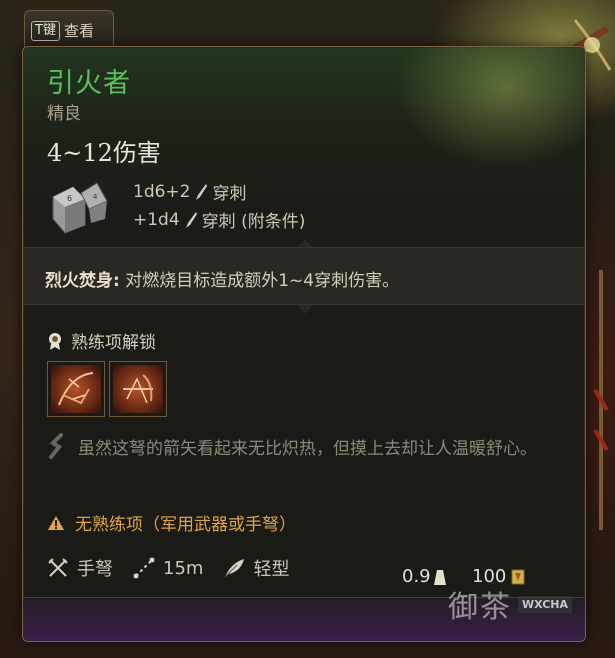  What do you see at coordinates (185, 525) in the screenshot?
I see `warning-text: 无熟练项（军用武器或手弩）` at bounding box center [185, 525].